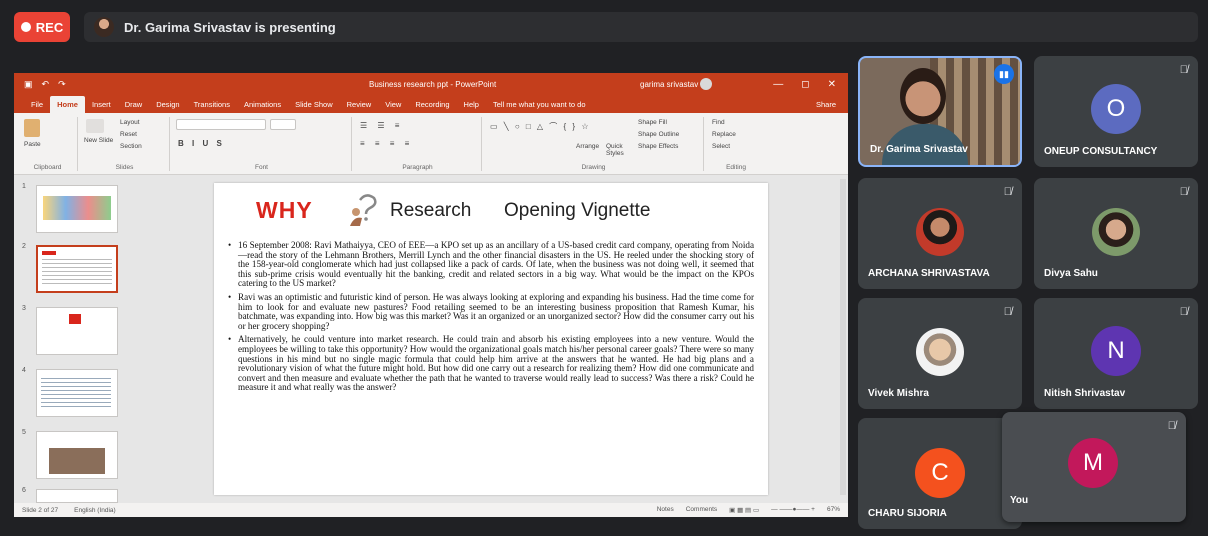 The width and height of the screenshot is (1208, 536). I want to click on tab-review: Review, so click(359, 106).